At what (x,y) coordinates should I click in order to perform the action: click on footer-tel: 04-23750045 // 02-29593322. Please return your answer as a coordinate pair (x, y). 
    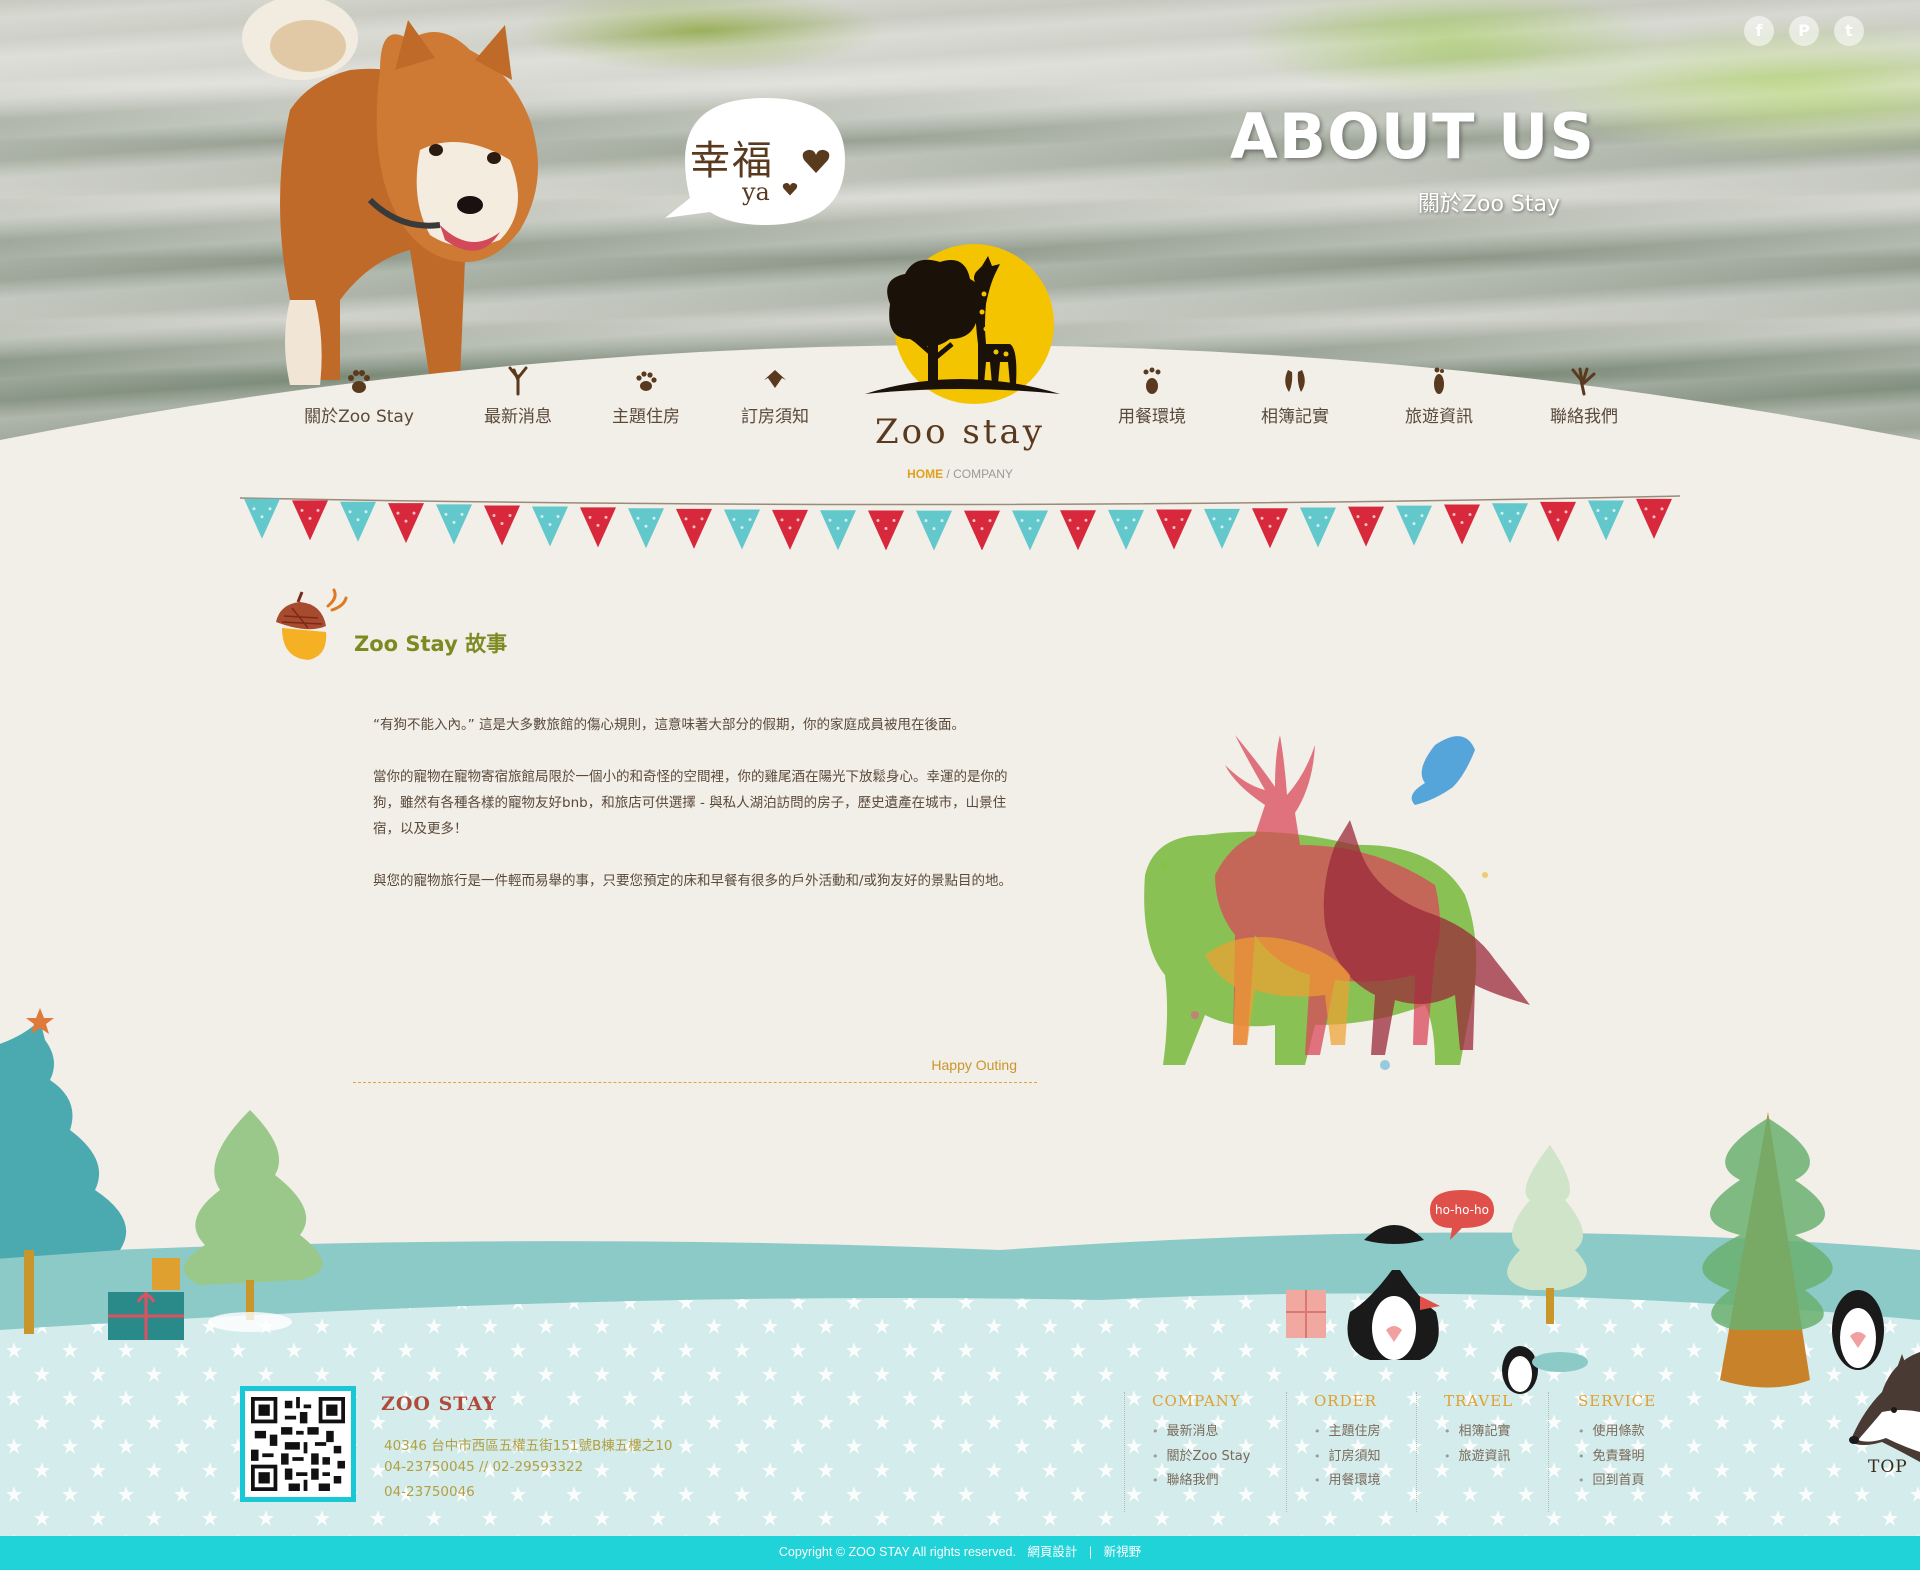
    Looking at the image, I should click on (484, 1467).